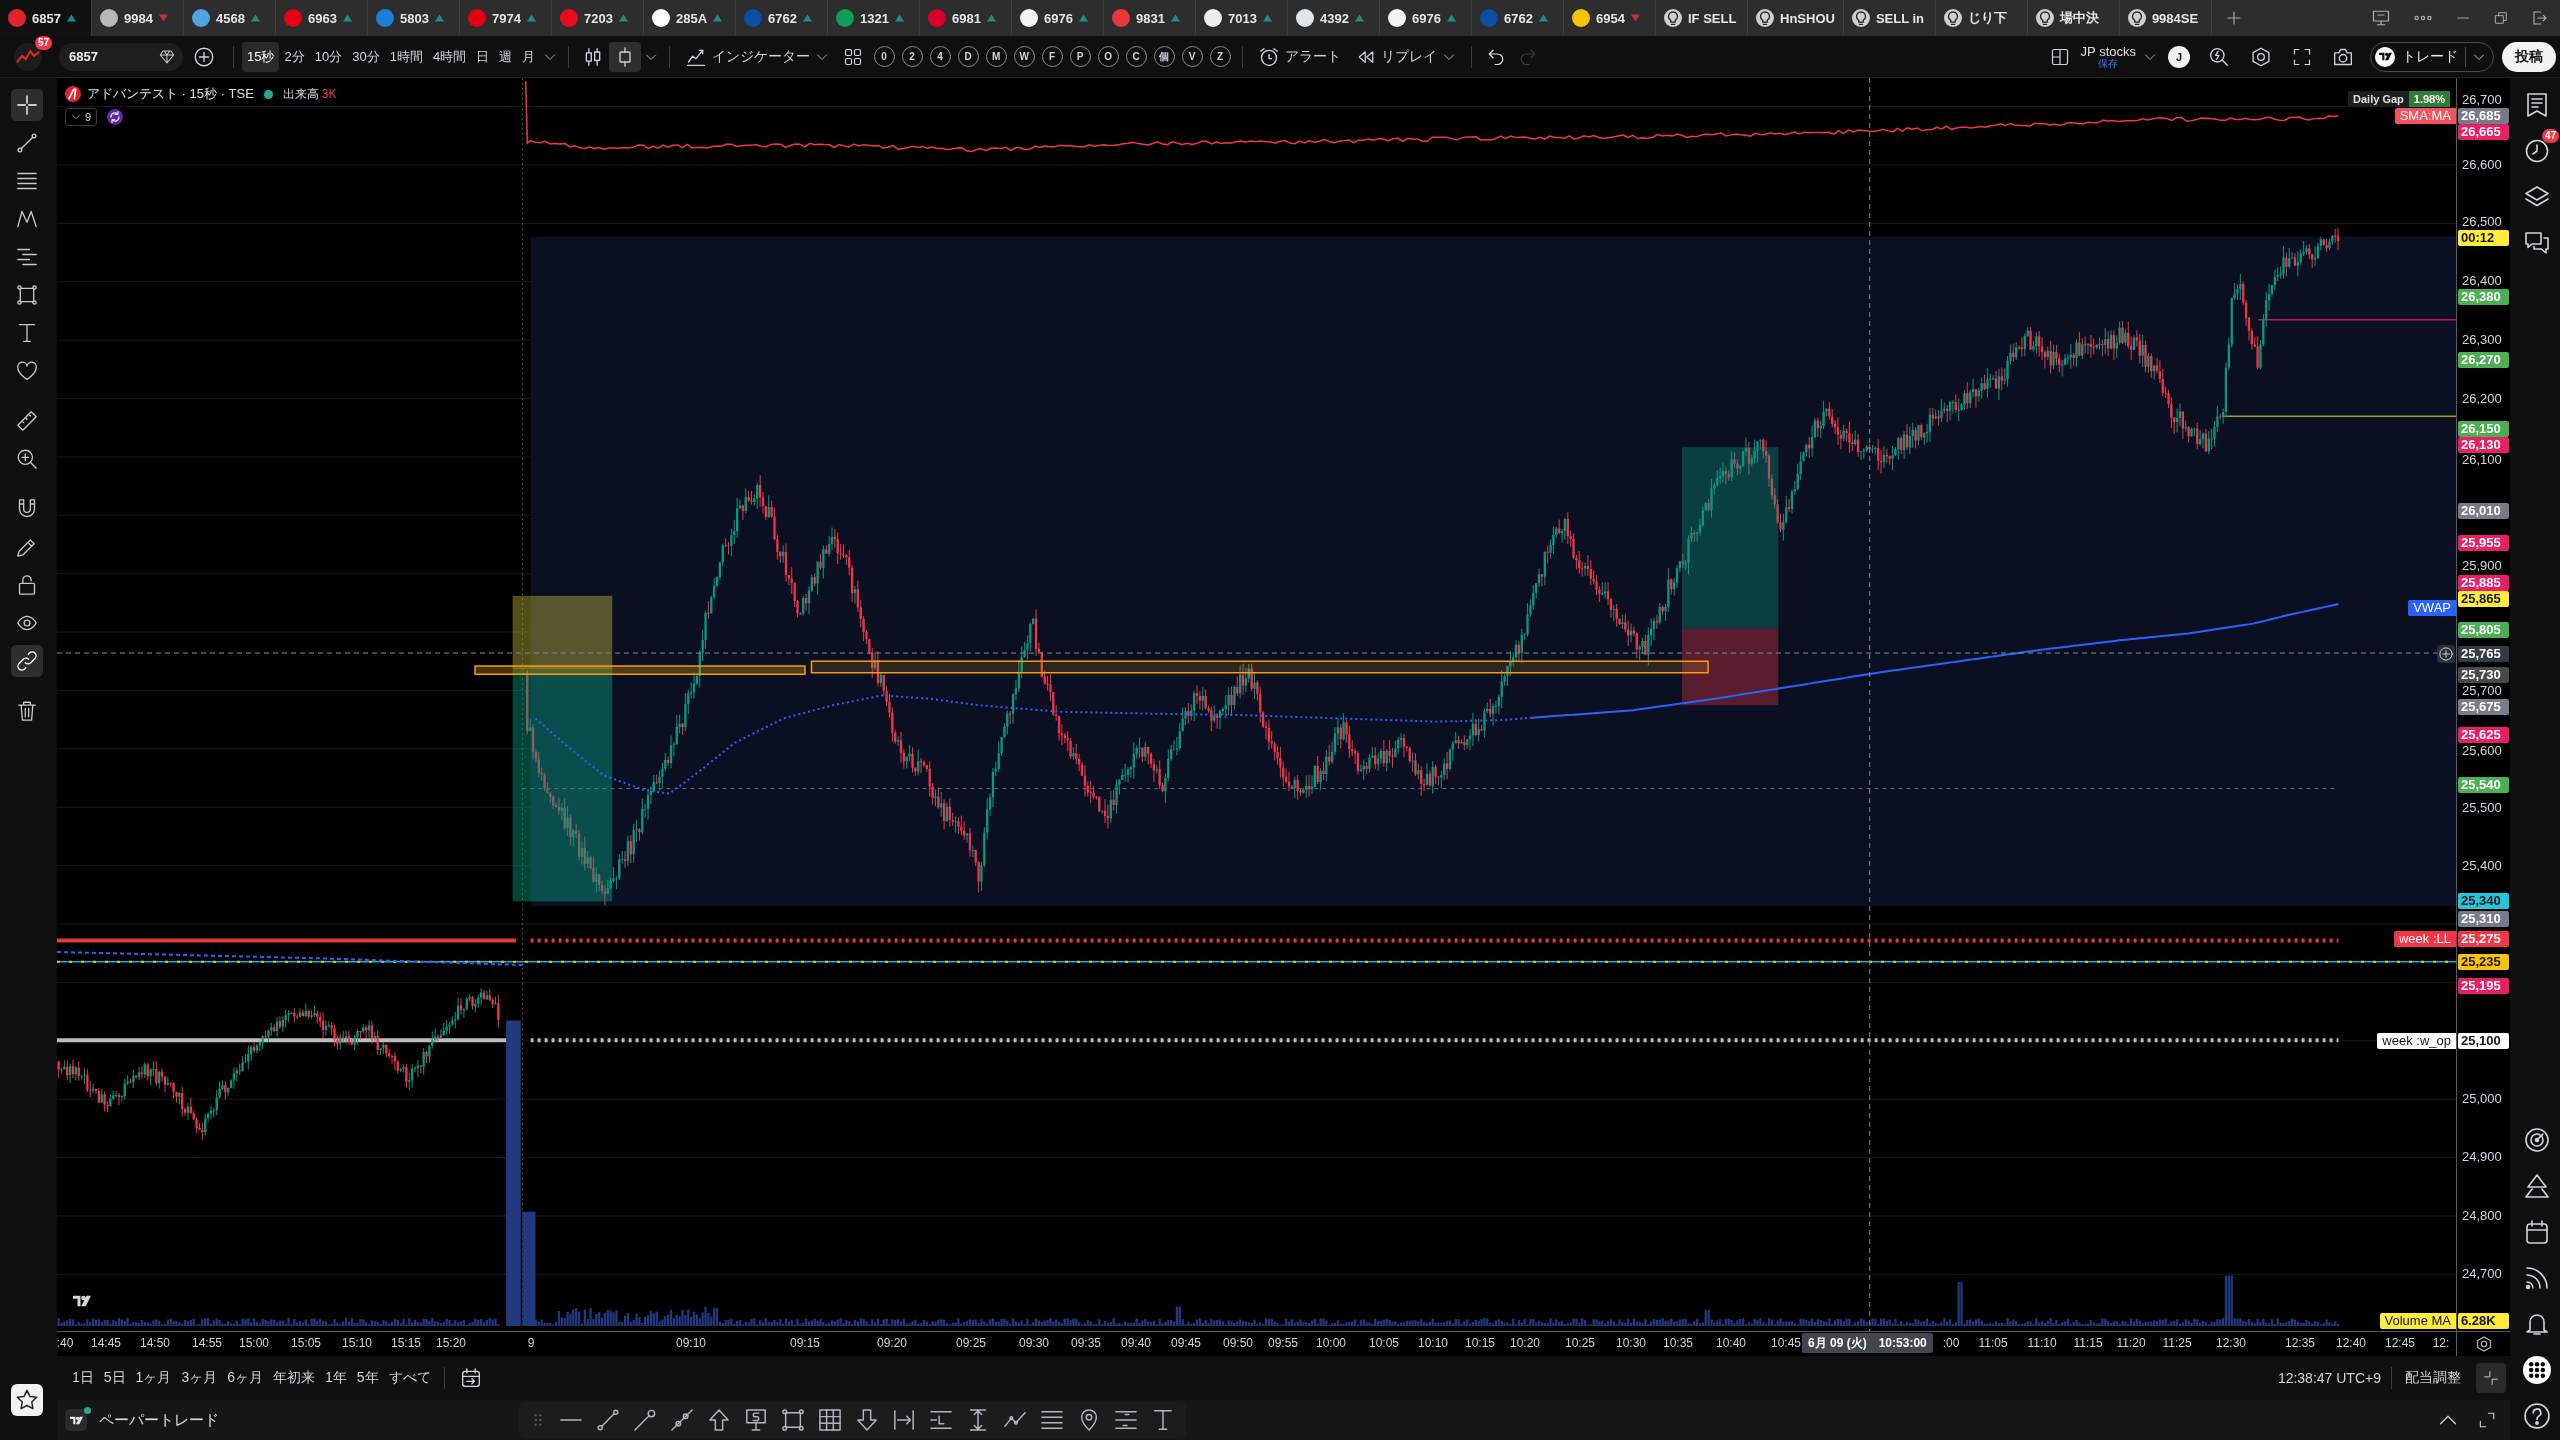 This screenshot has height=1440, width=2560. Describe the element at coordinates (2537, 1232) in the screenshot. I see `calendar-icon` at that location.